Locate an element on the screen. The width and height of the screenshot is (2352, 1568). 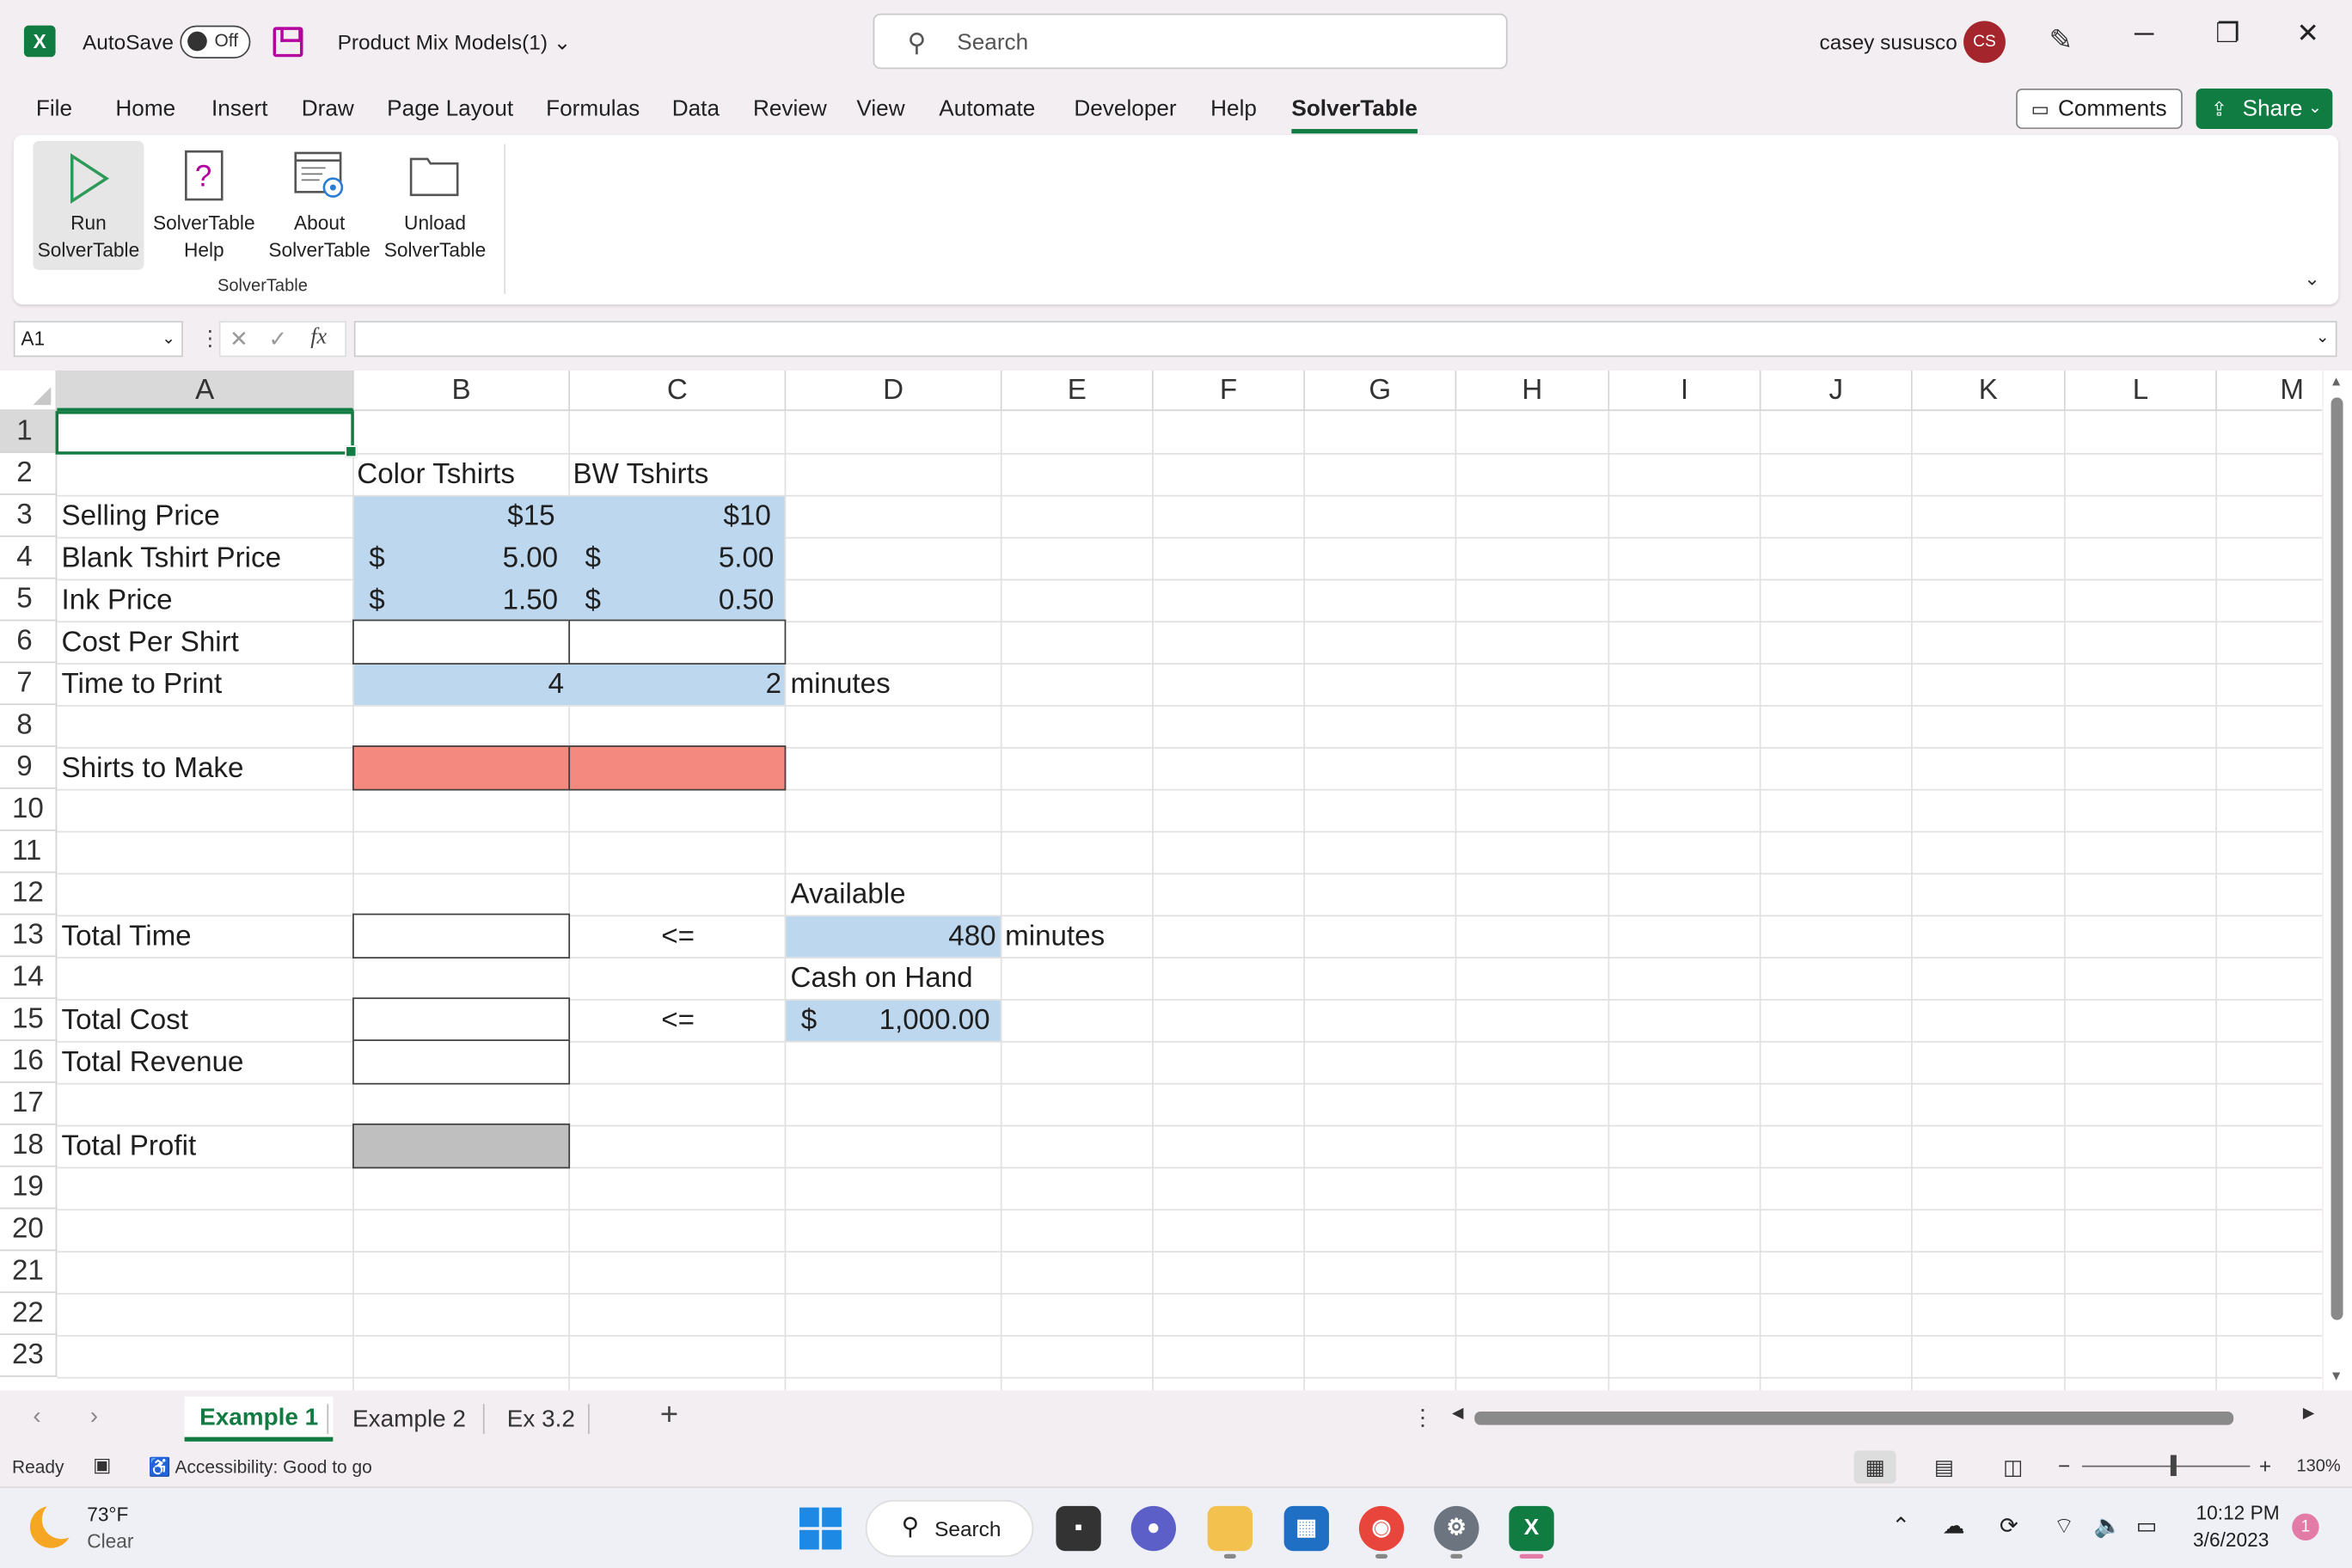
column-header-a: A is located at coordinates (205, 391).